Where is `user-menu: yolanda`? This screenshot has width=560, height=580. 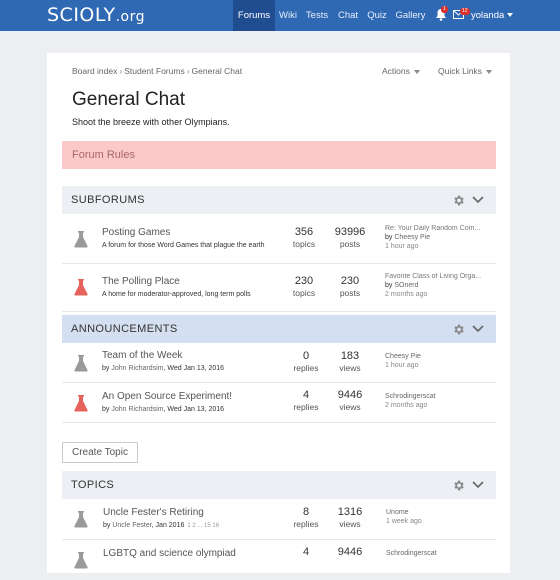 user-menu: yolanda is located at coordinates (492, 15).